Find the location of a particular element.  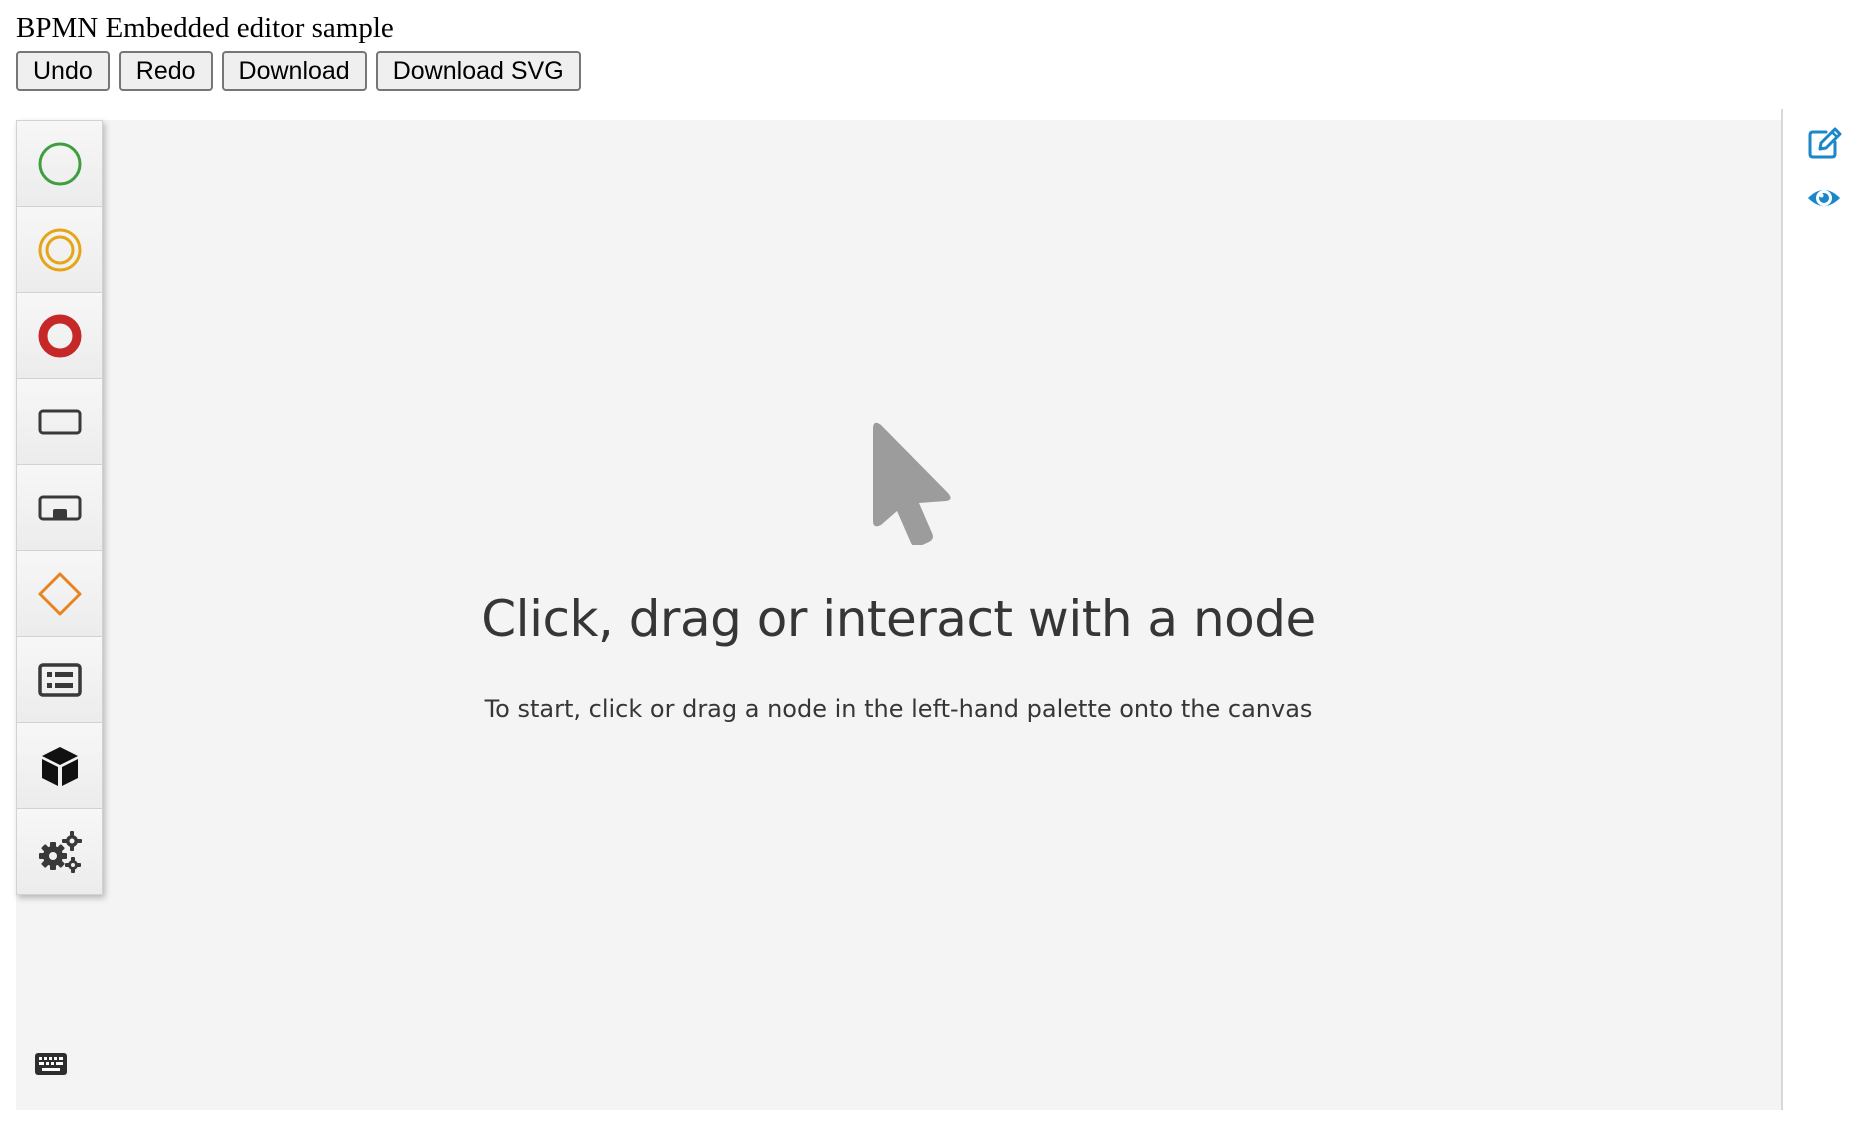

palette-item-intermediate-event is located at coordinates (59, 250).